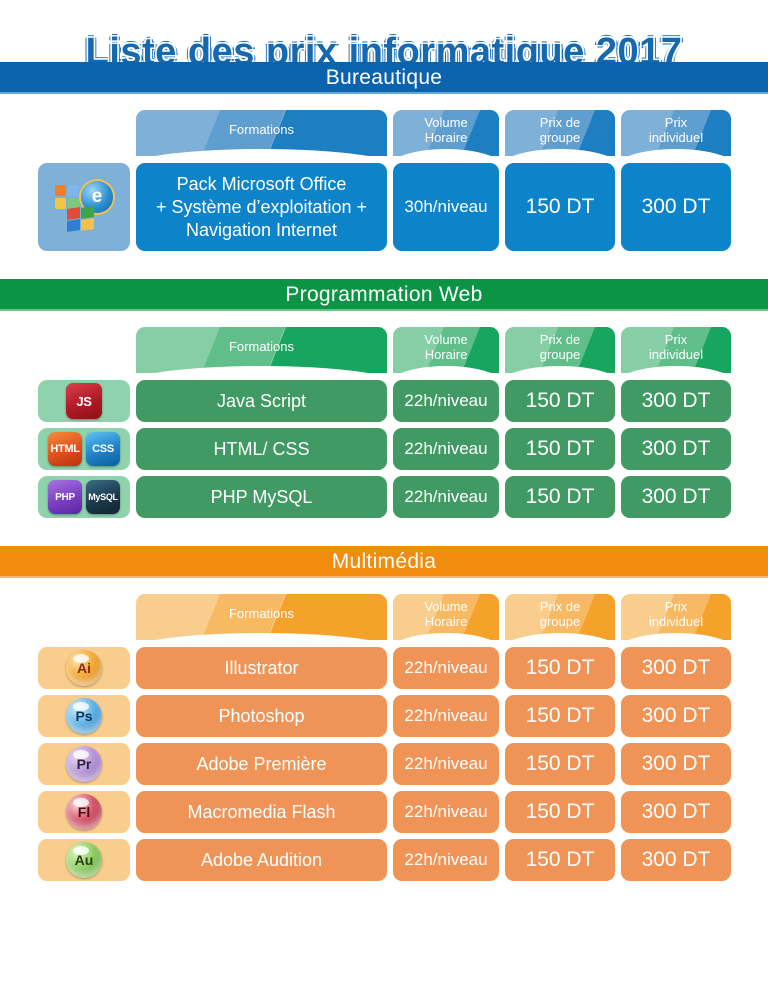 Image resolution: width=768 pixels, height=994 pixels. Describe the element at coordinates (261, 860) in the screenshot. I see `row-formation: Adobe Audition` at that location.